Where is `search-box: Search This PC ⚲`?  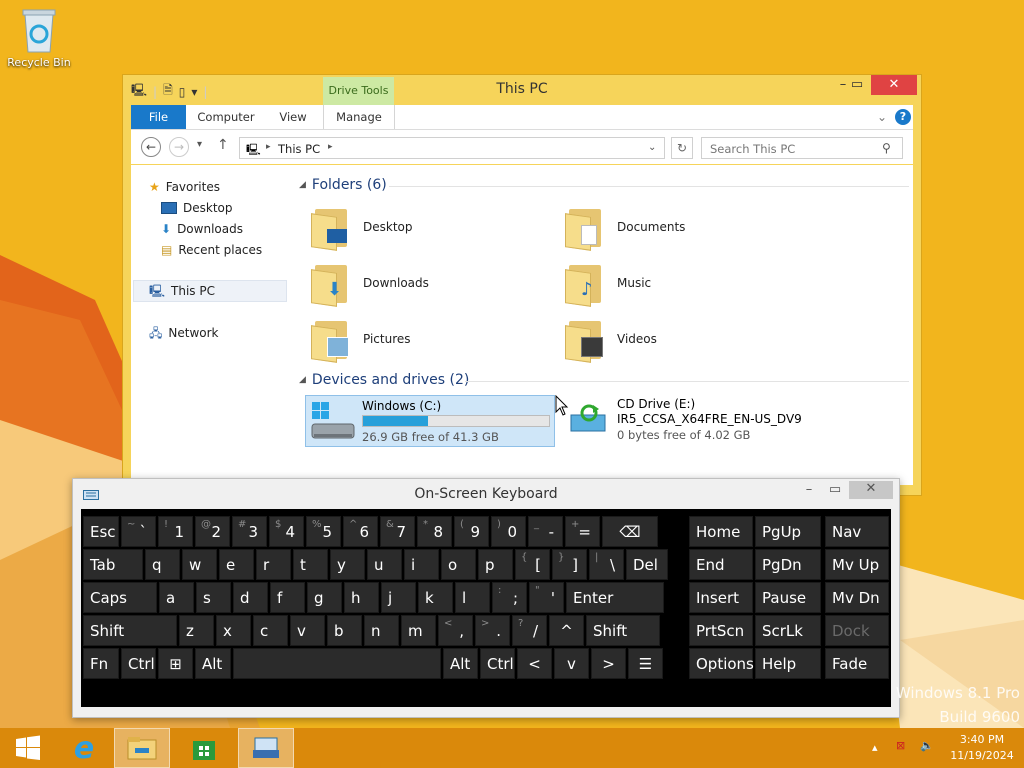 search-box: Search This PC ⚲ is located at coordinates (802, 148).